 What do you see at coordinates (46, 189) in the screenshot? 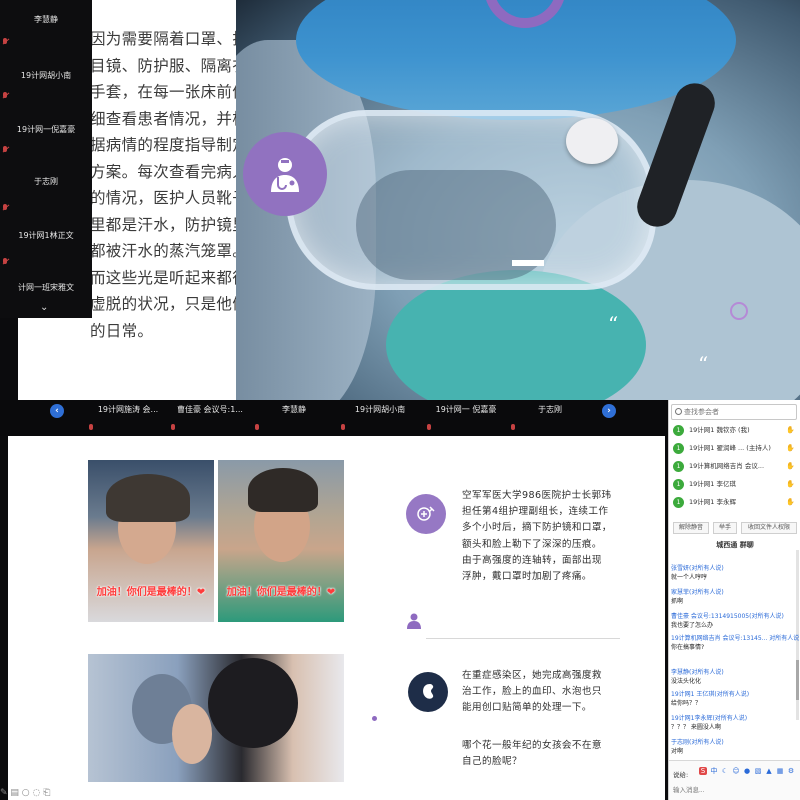
I see `participant-tile: 于志刚` at bounding box center [46, 189].